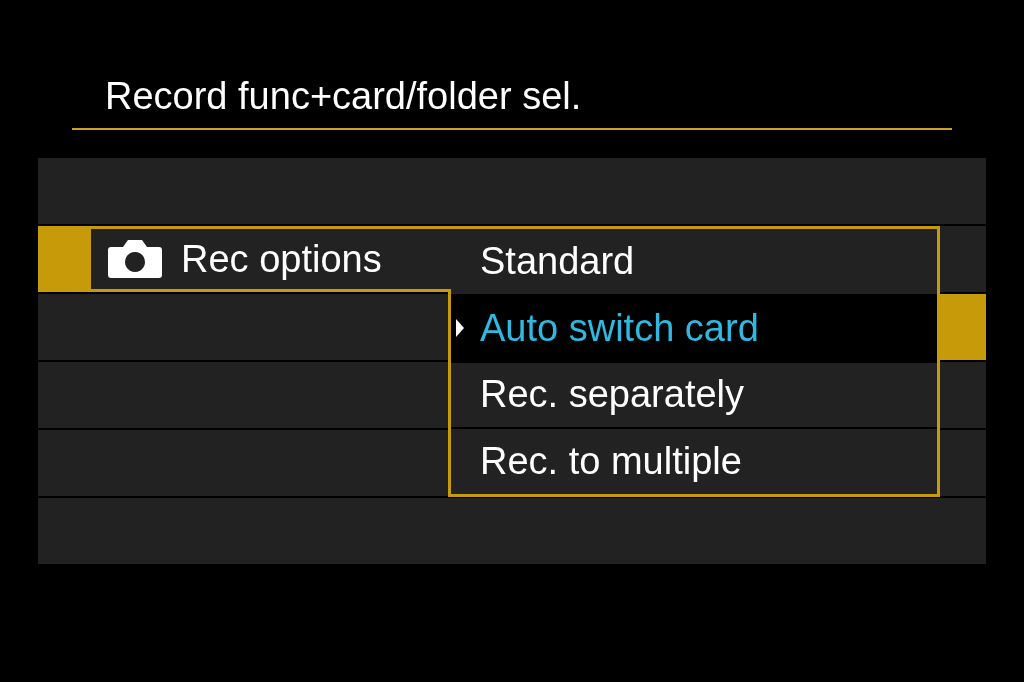  Describe the element at coordinates (460, 327) in the screenshot. I see `pointer-icon` at that location.